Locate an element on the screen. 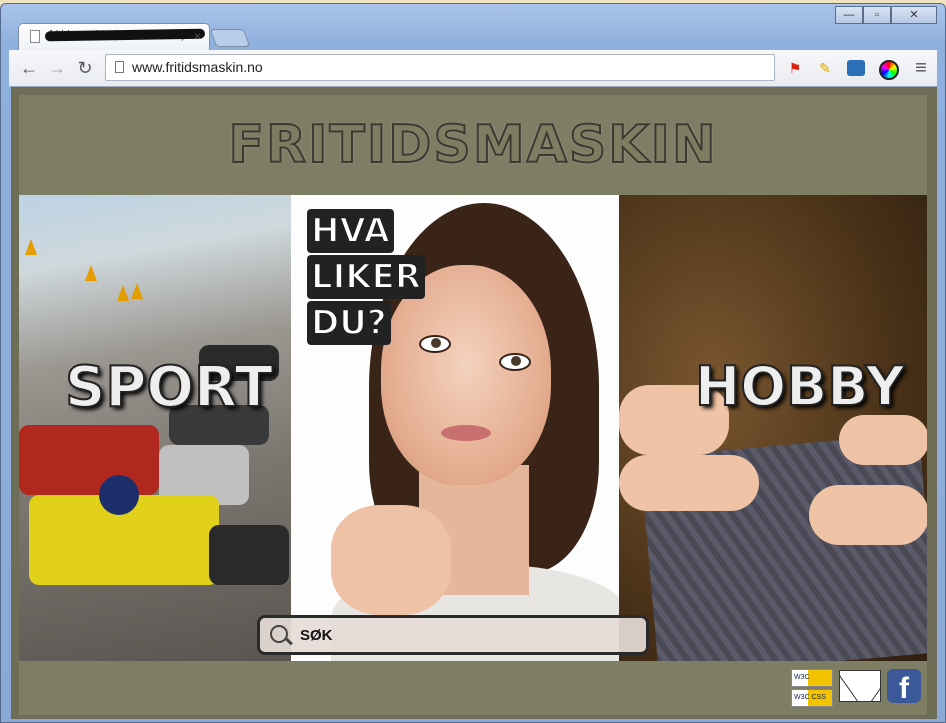 The width and height of the screenshot is (946, 723). screen-capture-icon is located at coordinates (856, 68).